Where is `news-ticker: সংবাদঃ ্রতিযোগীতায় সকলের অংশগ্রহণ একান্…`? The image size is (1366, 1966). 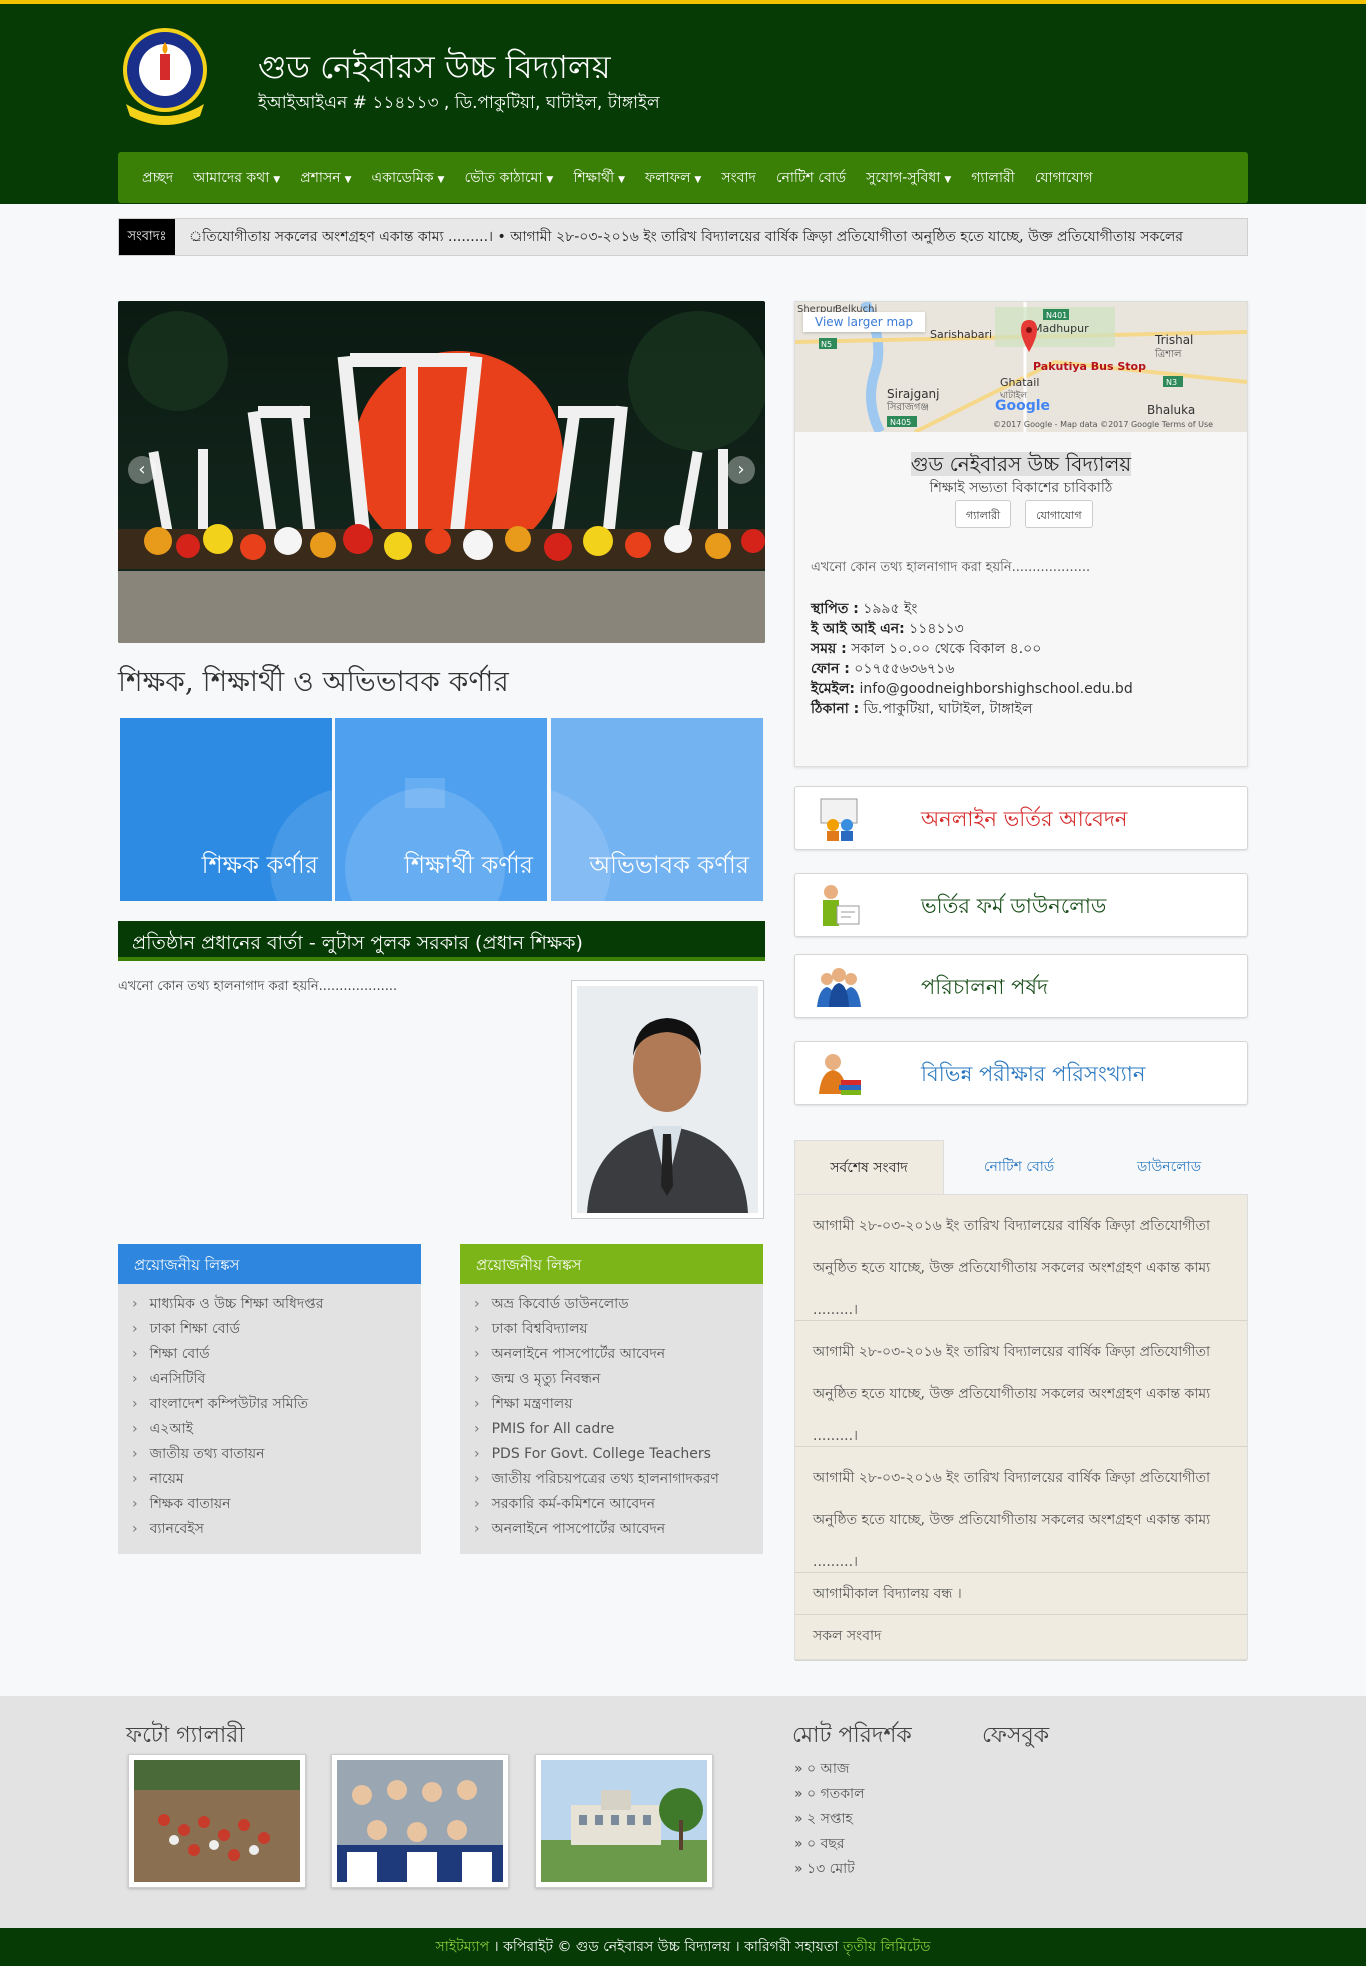 news-ticker: সংবাদঃ ্রতিযোগীতায় সকলের অংশগ্রহণ একান্… is located at coordinates (683, 237).